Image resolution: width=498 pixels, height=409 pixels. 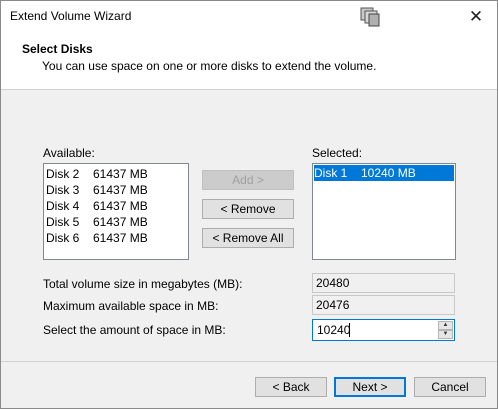 What do you see at coordinates (248, 209) in the screenshot?
I see `remove-button: < Remove` at bounding box center [248, 209].